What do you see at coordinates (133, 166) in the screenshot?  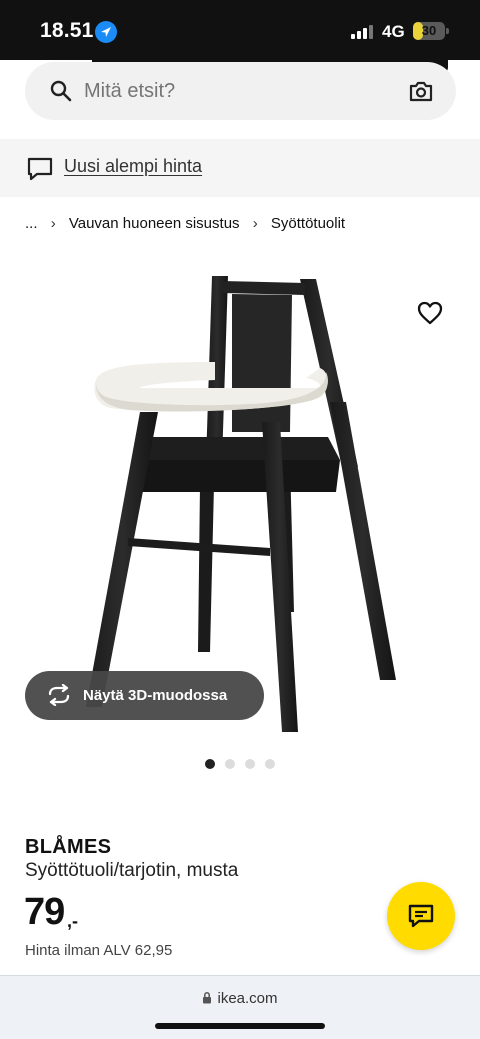 I see `lower-price-link: Uusi alempi hinta` at bounding box center [133, 166].